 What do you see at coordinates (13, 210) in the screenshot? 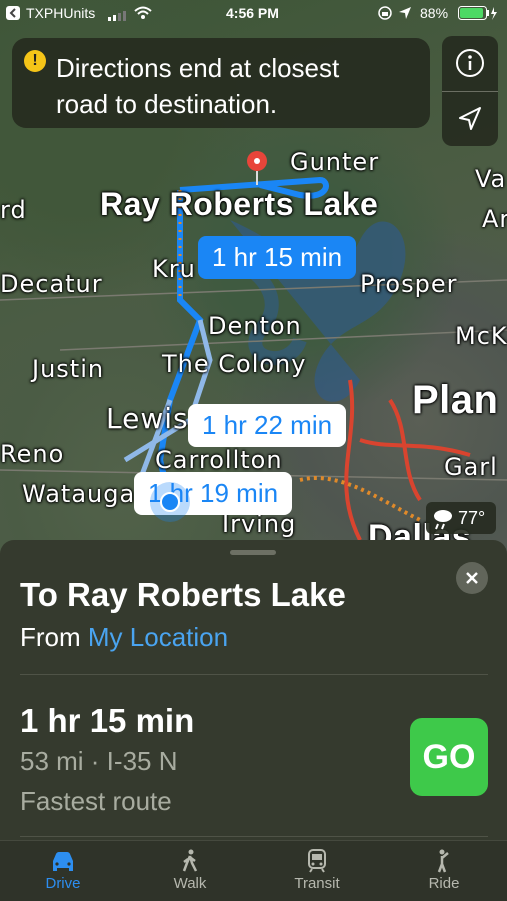
I see `map-label: rd` at bounding box center [13, 210].